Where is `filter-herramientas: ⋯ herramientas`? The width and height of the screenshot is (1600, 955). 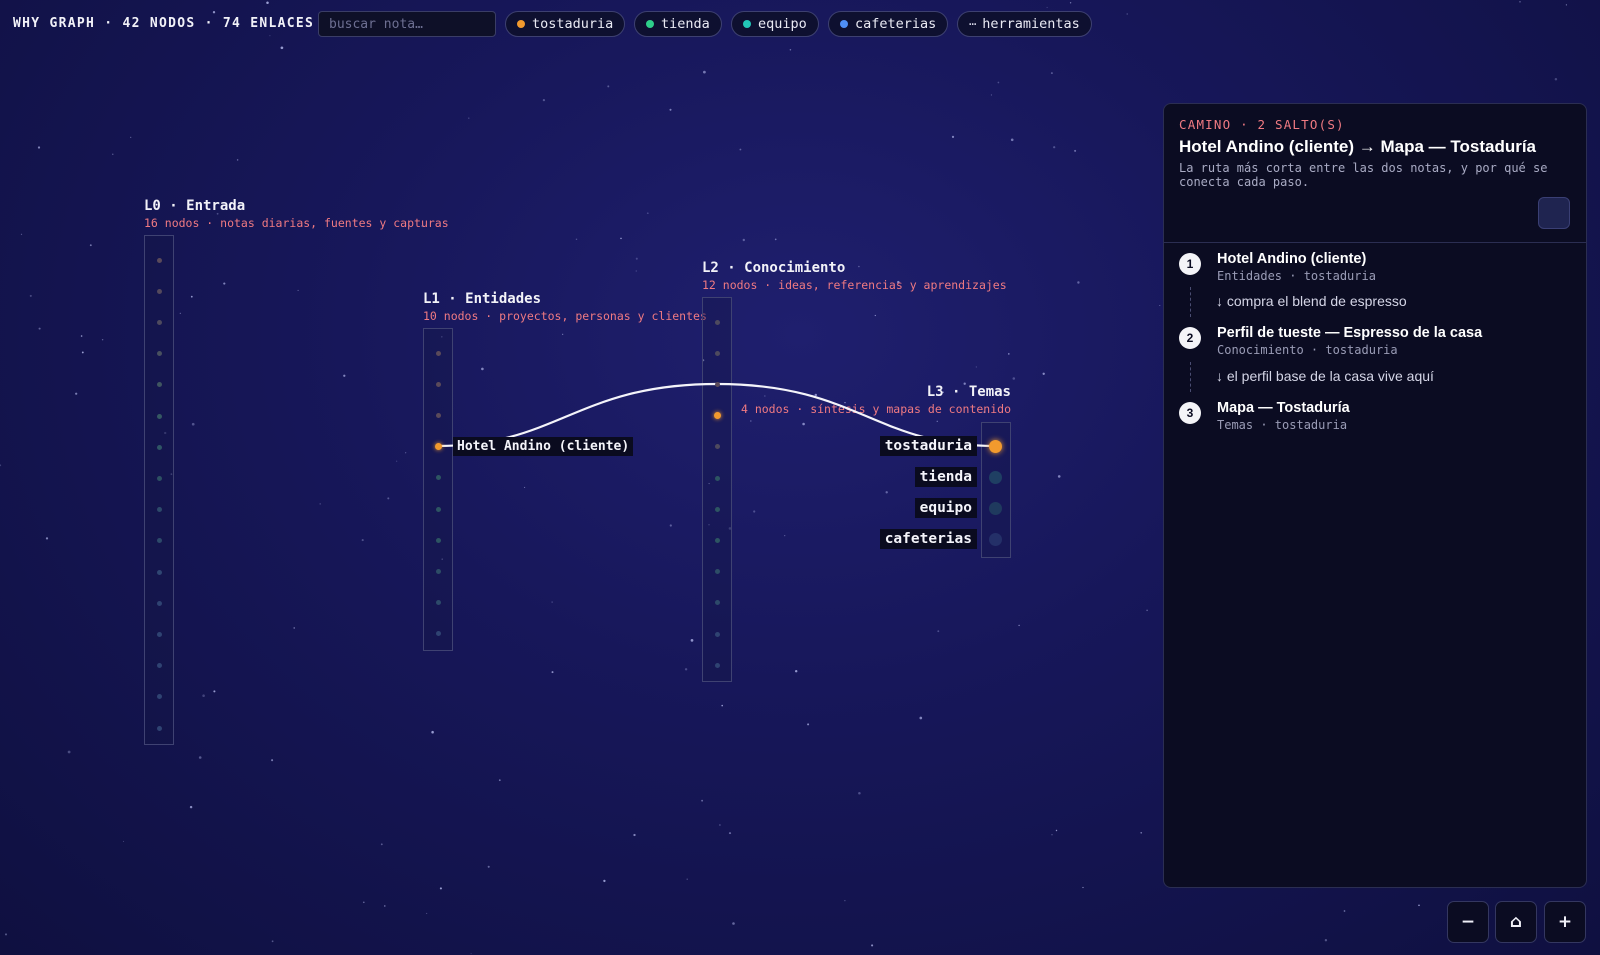 filter-herramientas: ⋯ herramientas is located at coordinates (1024, 24).